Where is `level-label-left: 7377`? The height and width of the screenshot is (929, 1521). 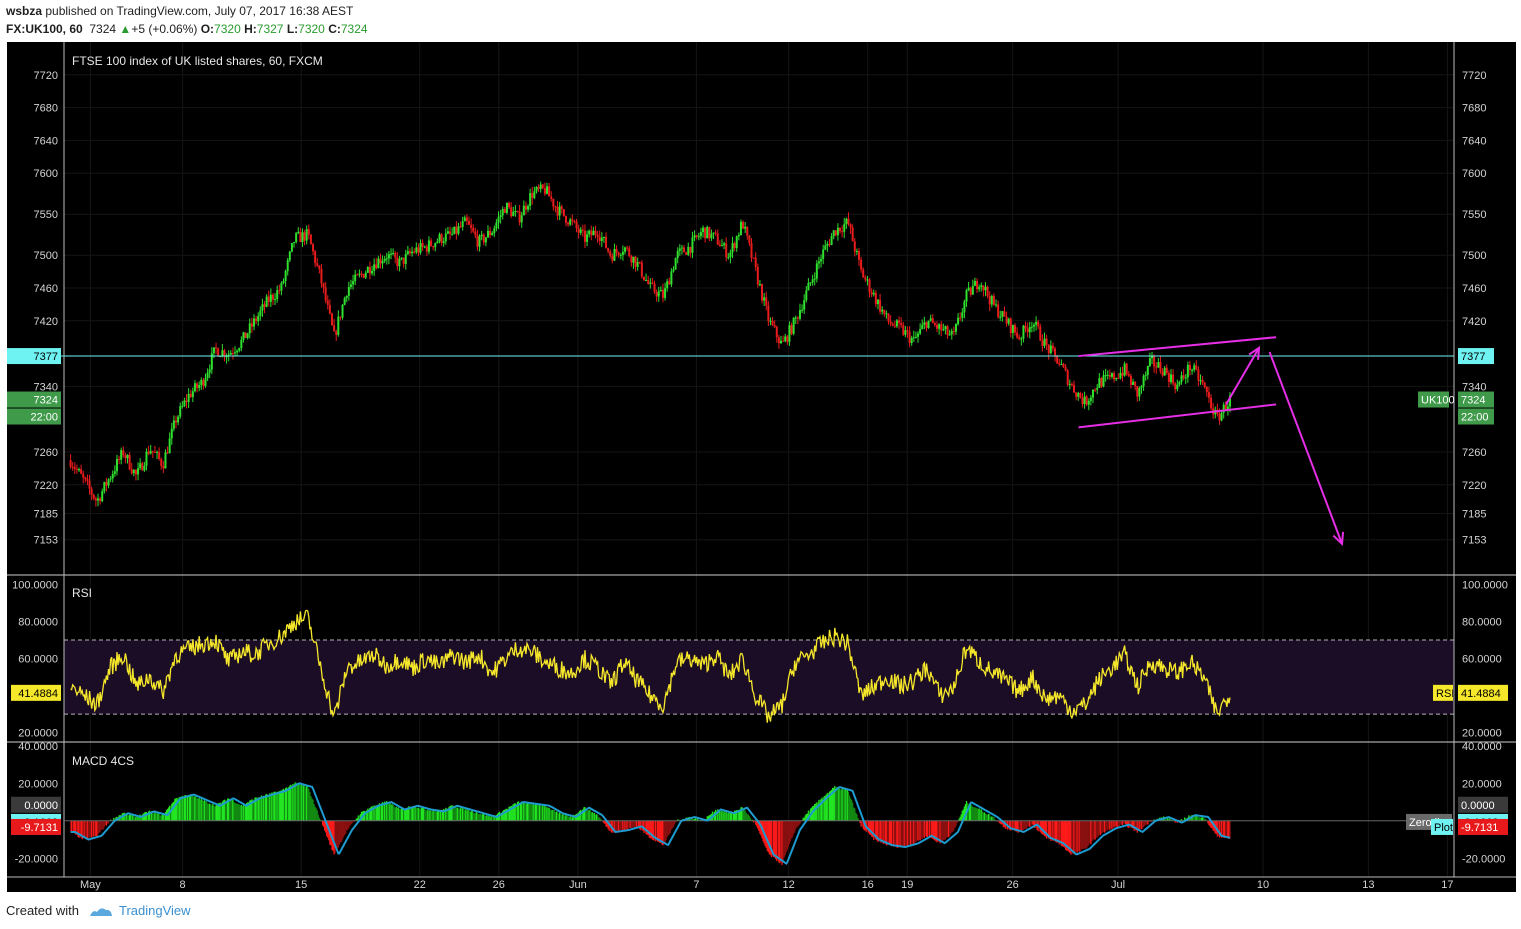
level-label-left: 7377 is located at coordinates (46, 357).